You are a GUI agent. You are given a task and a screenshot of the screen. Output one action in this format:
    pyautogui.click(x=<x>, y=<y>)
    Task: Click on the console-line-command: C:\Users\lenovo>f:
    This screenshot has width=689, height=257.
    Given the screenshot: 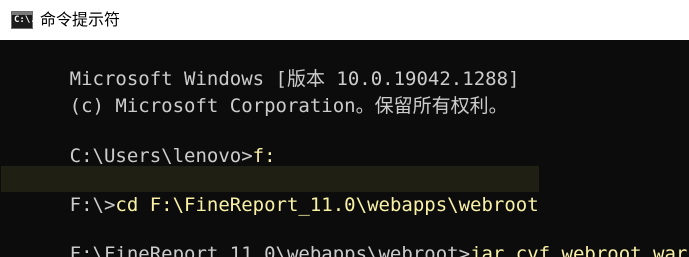 What is the action you would take?
    pyautogui.click(x=138, y=142)
    